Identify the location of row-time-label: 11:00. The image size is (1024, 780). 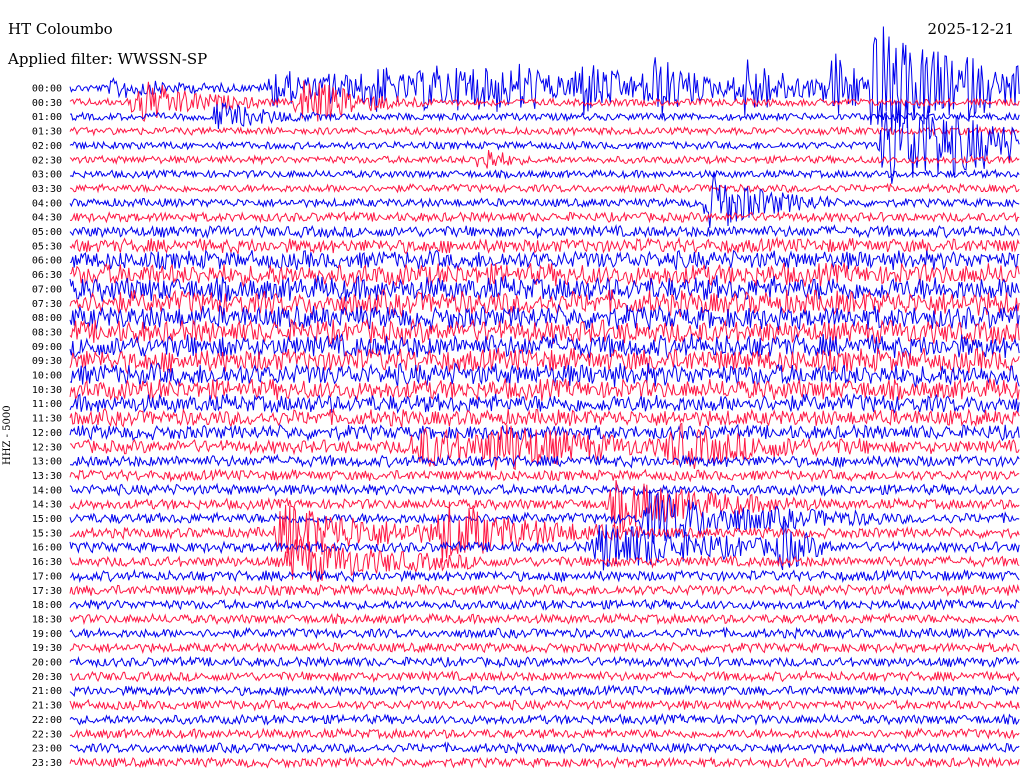
(47, 404).